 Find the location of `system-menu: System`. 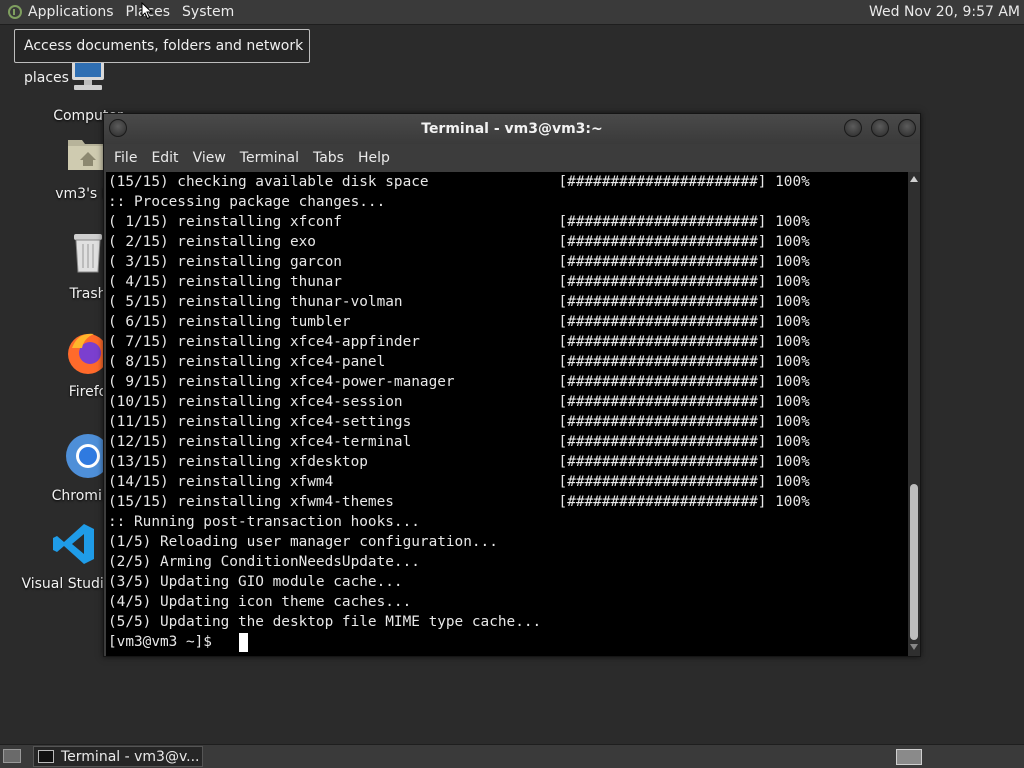

system-menu: System is located at coordinates (208, 12).